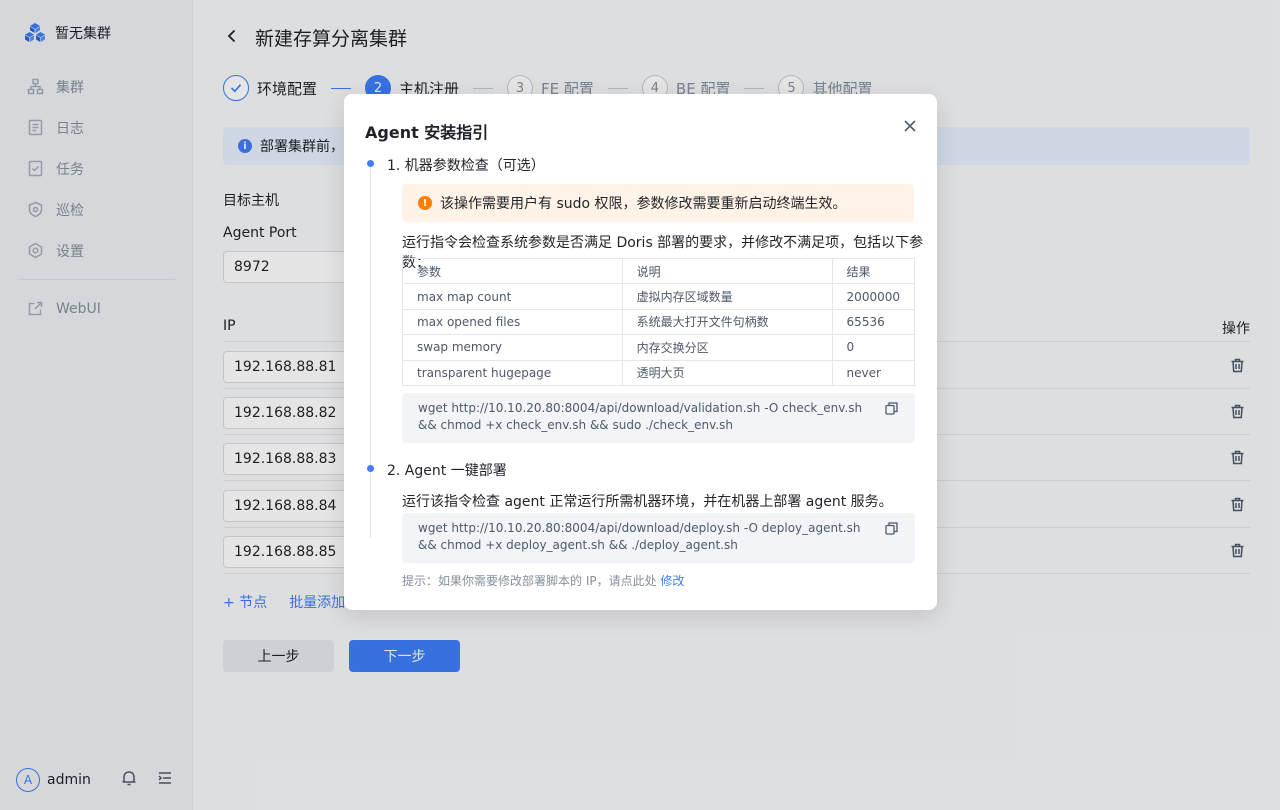 Image resolution: width=1280 pixels, height=810 pixels. Describe the element at coordinates (727, 372) in the screenshot. I see `table-cell: 透明大页` at that location.